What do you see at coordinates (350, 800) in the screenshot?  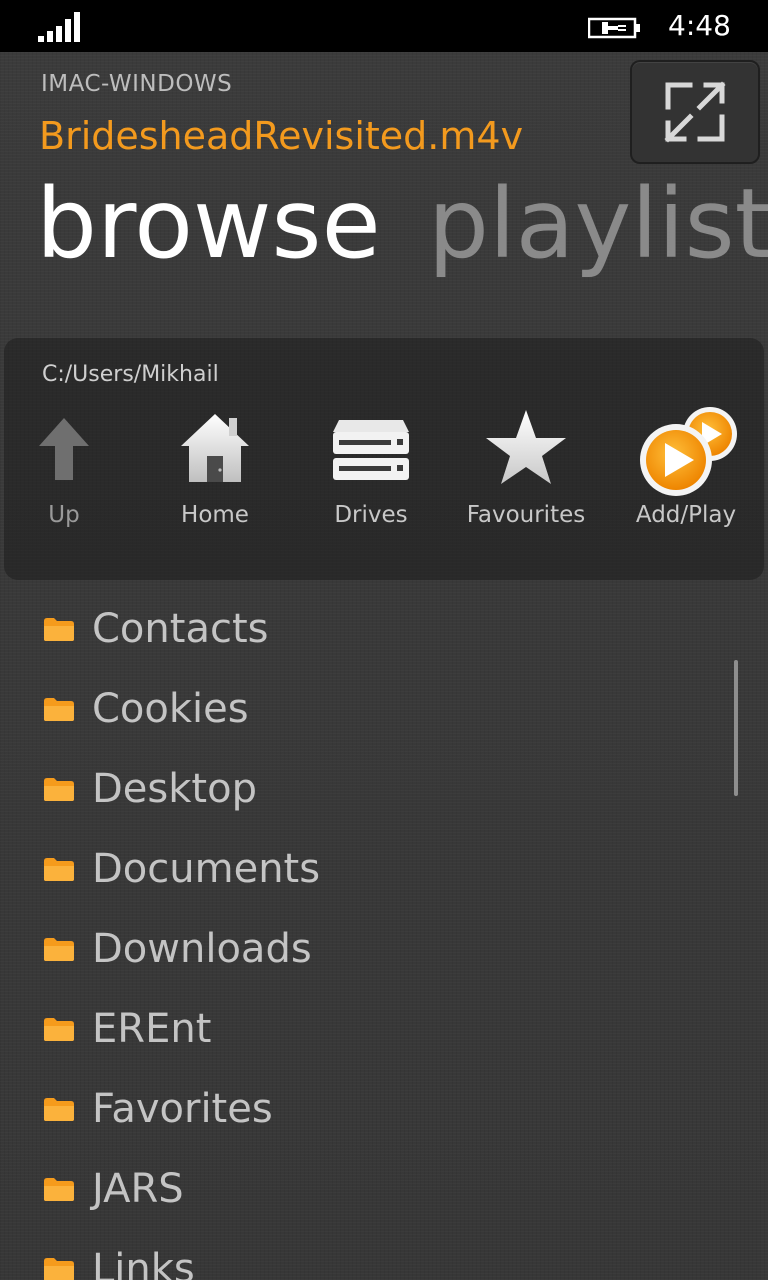 I see `list-item: Desktop` at bounding box center [350, 800].